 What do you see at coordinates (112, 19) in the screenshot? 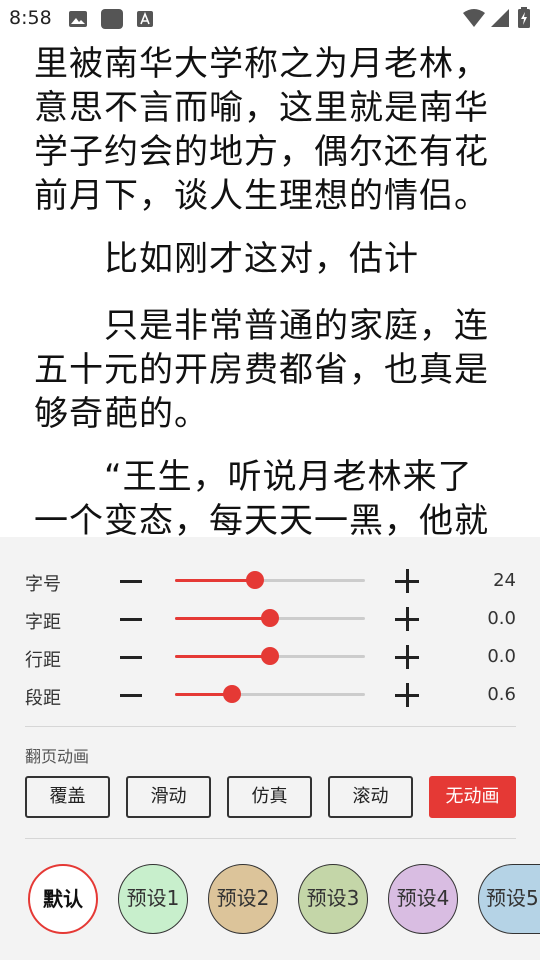
I see `app-square-icon` at bounding box center [112, 19].